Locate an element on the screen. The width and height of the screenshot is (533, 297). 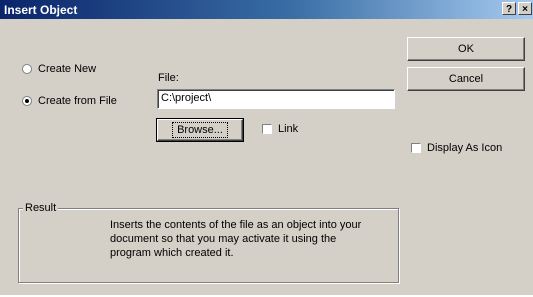
create-from-file-radio: Create from File is located at coordinates (69, 101).